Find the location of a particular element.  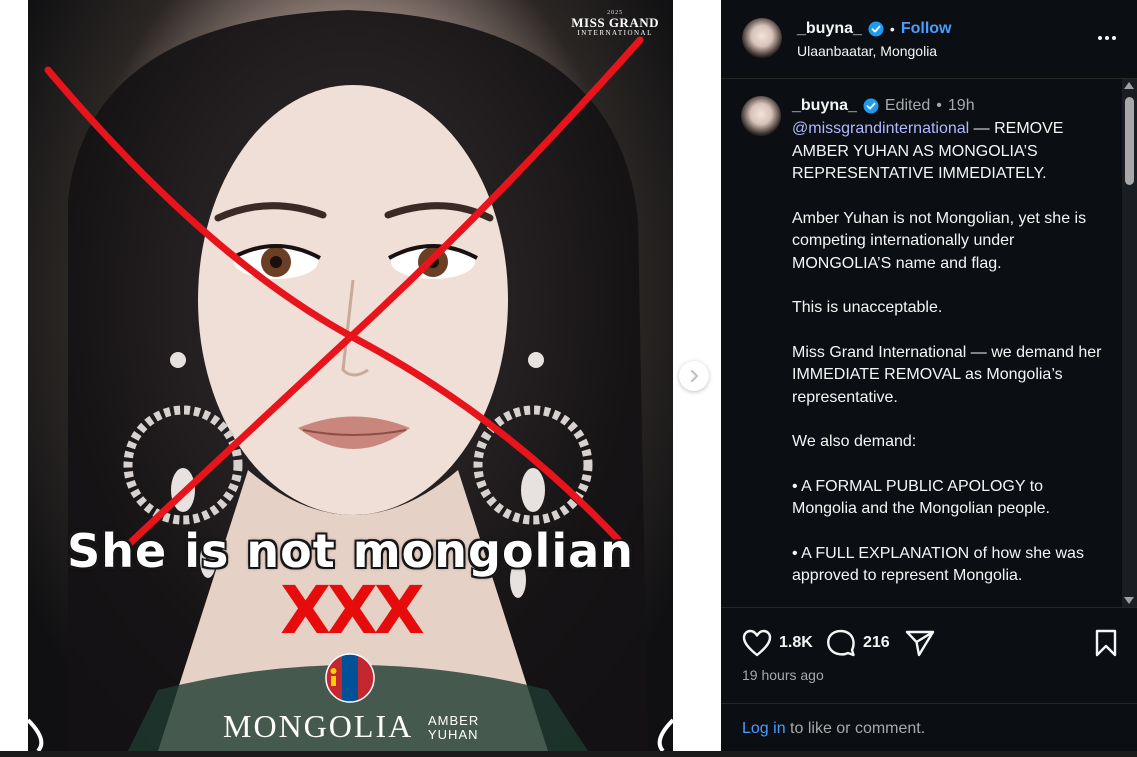

header-username: _buyna_ is located at coordinates (829, 29).